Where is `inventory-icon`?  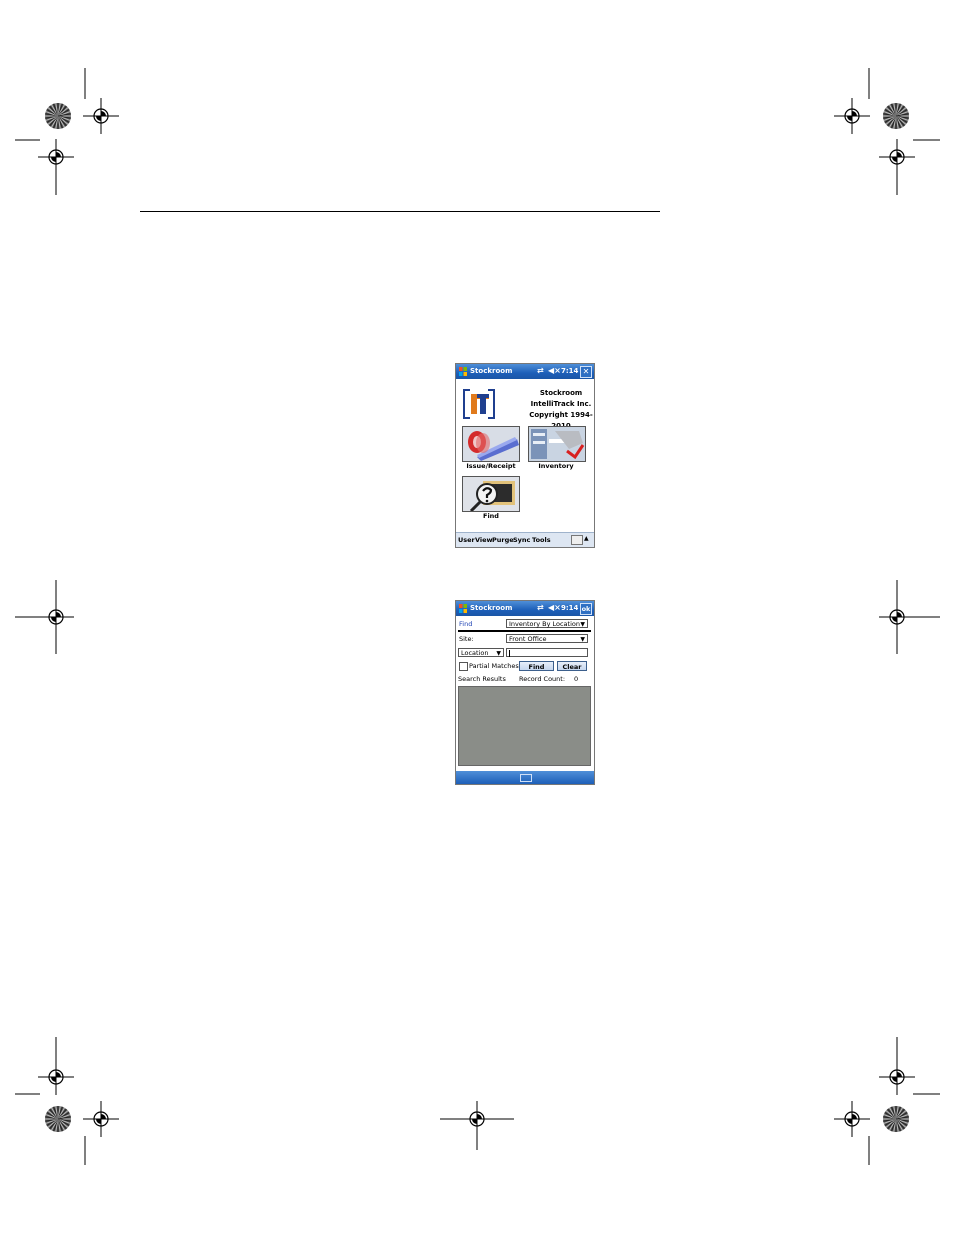
inventory-icon is located at coordinates (557, 444).